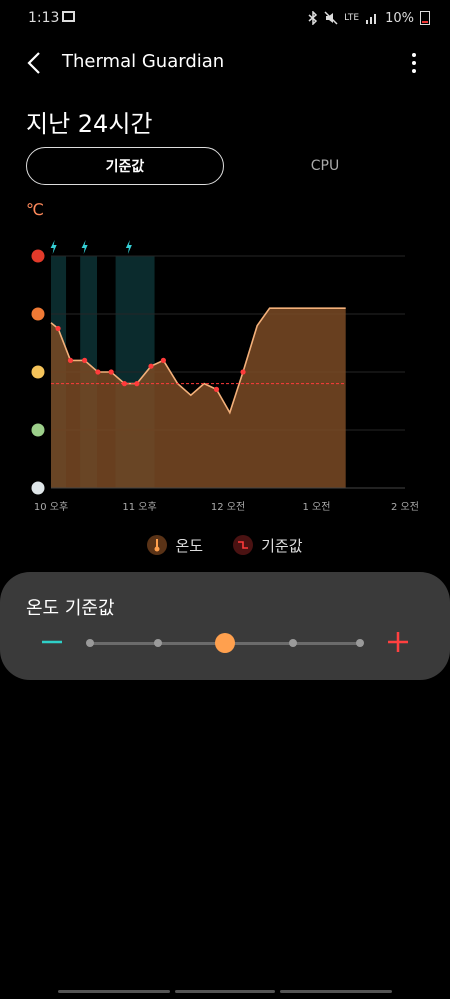 This screenshot has height=999, width=450. I want to click on battery-percent: 10%, so click(399, 18).